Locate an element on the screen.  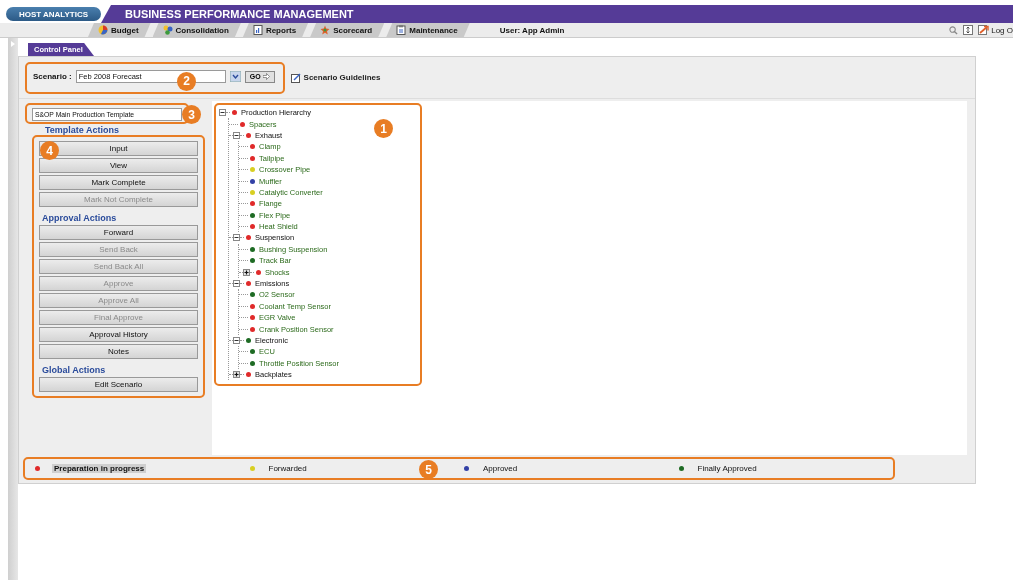
cycle-icon is located at coordinates (167, 30).